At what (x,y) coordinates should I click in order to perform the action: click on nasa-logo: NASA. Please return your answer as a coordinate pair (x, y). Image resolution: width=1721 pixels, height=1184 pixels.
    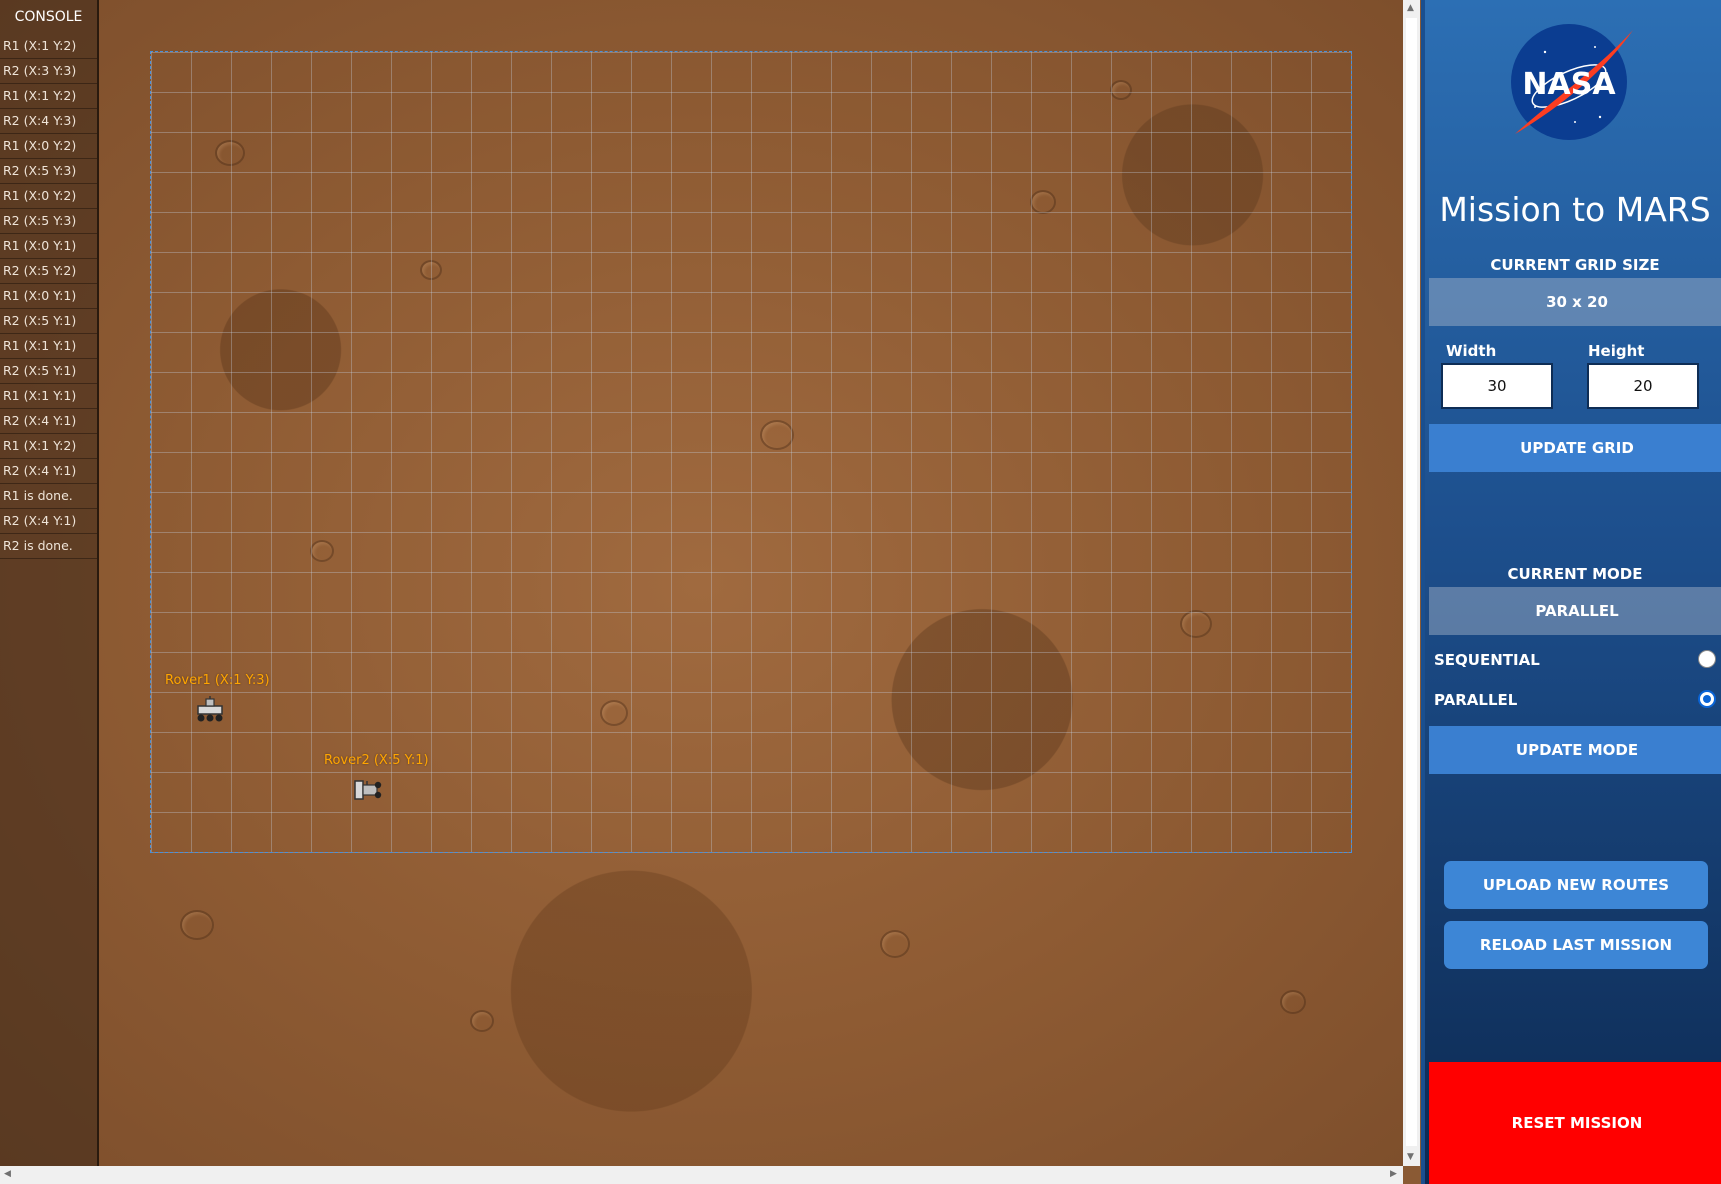
    Looking at the image, I should click on (1572, 82).